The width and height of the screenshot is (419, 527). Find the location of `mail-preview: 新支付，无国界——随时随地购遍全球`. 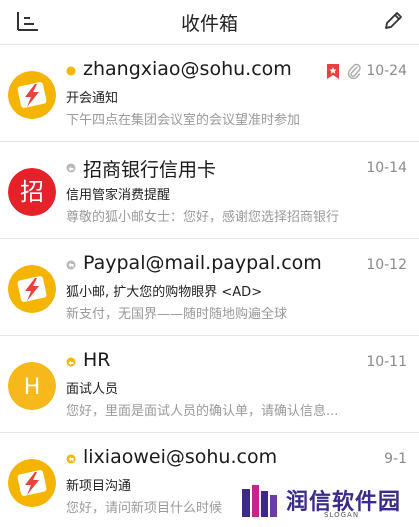

mail-preview: 新支付，无国界——随时随地购遍全球 is located at coordinates (177, 314).